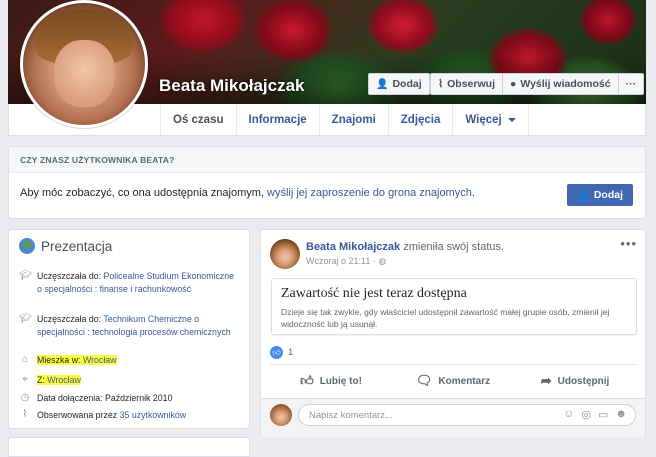  I want to click on comment-input: Napisz komentarz... ☺ ◎ ▭ ☻, so click(467, 415).